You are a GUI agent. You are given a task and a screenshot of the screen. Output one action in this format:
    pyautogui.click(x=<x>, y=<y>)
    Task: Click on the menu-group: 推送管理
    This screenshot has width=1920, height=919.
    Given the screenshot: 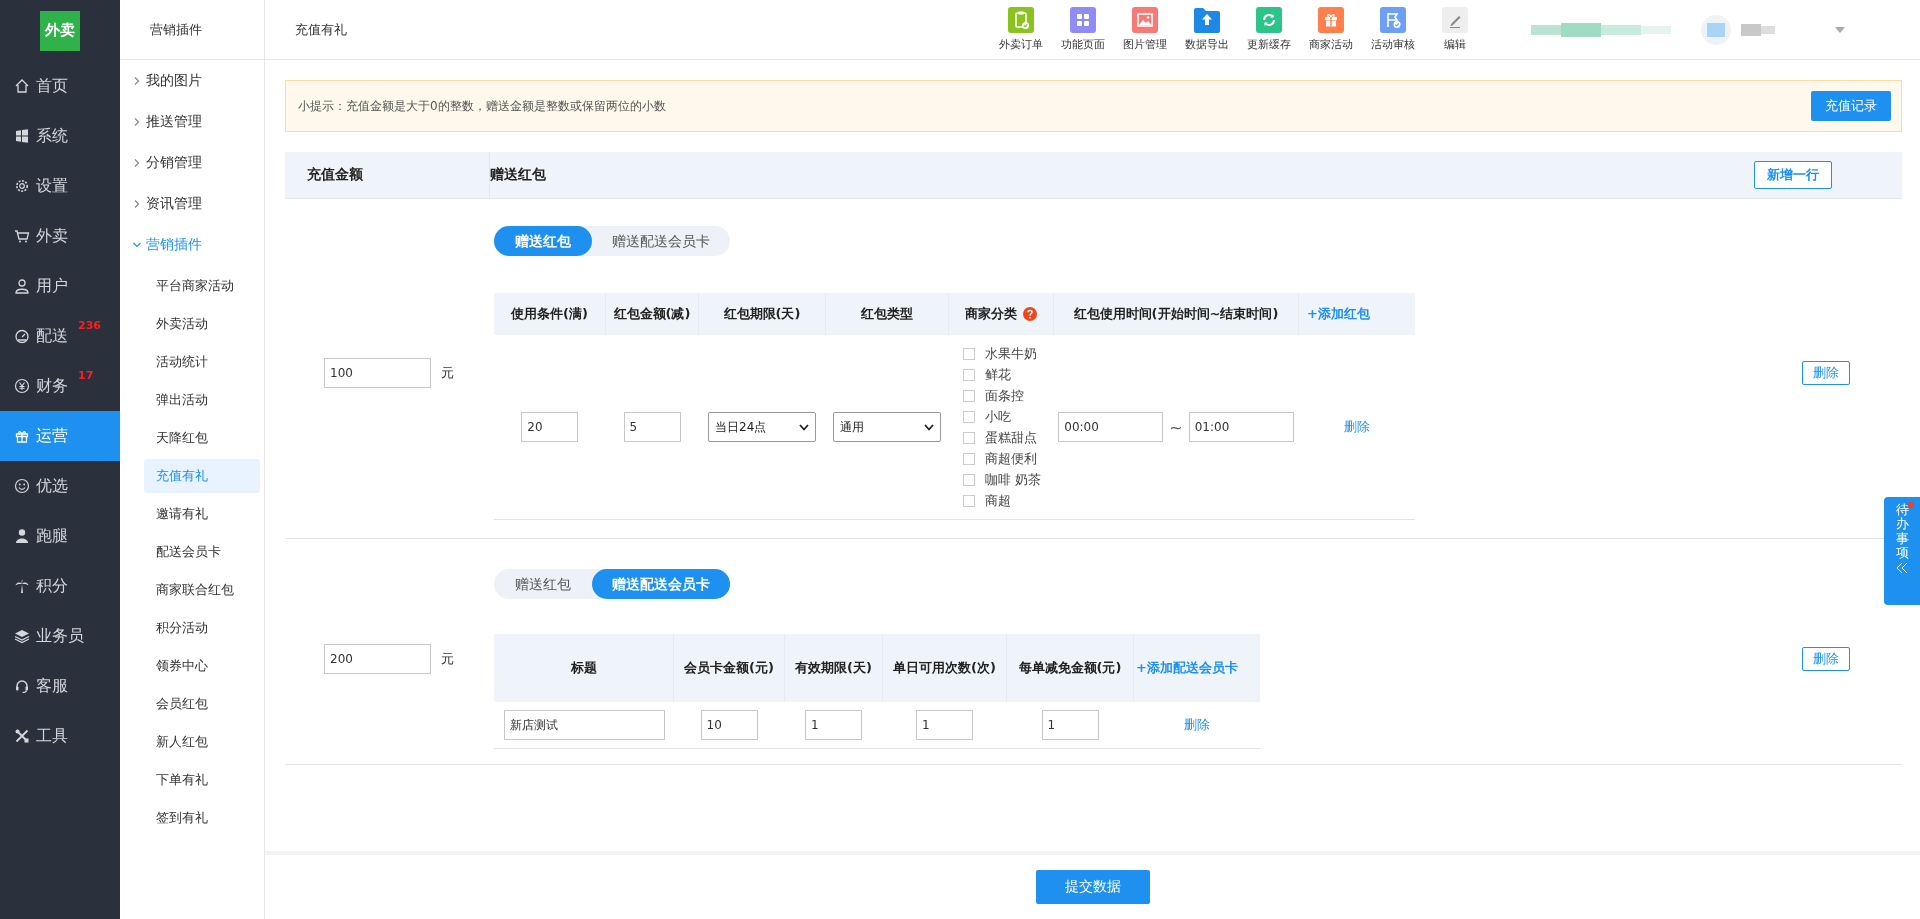 What is the action you would take?
    pyautogui.click(x=192, y=121)
    